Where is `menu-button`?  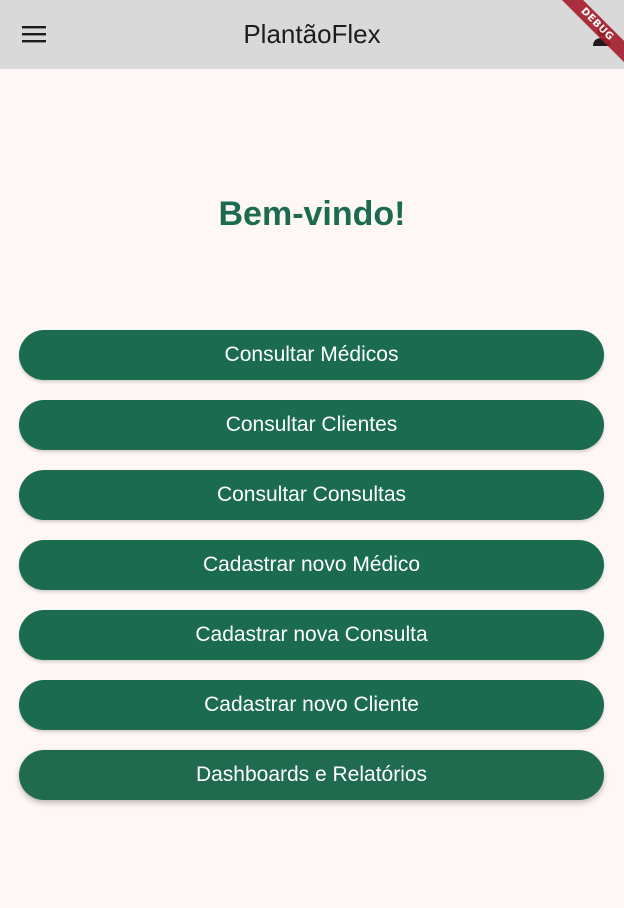 menu-button is located at coordinates (34, 34).